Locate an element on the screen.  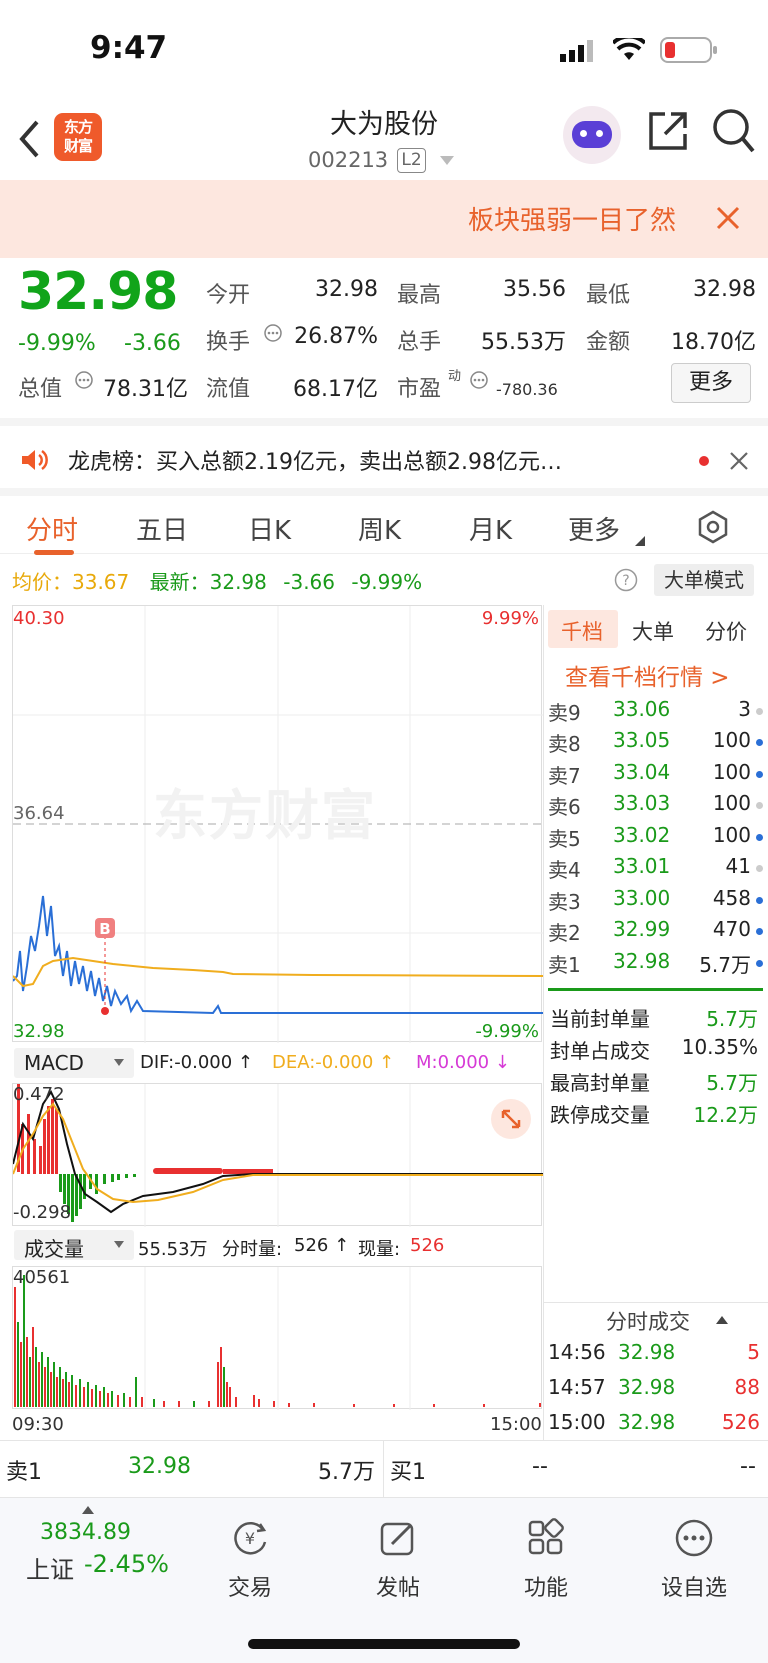
level-badge: L2 is located at coordinates (411, 160).